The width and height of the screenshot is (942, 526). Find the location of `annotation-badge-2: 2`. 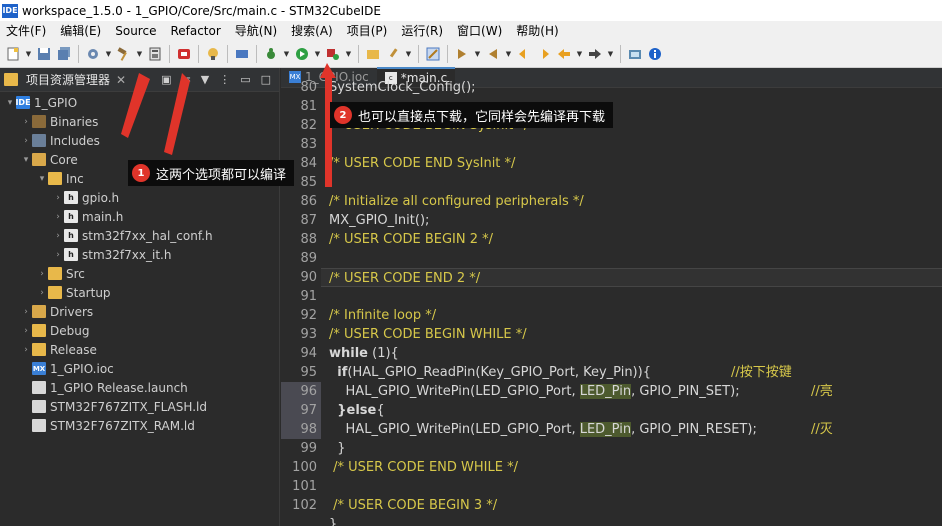

annotation-badge-2: 2 is located at coordinates (343, 115).